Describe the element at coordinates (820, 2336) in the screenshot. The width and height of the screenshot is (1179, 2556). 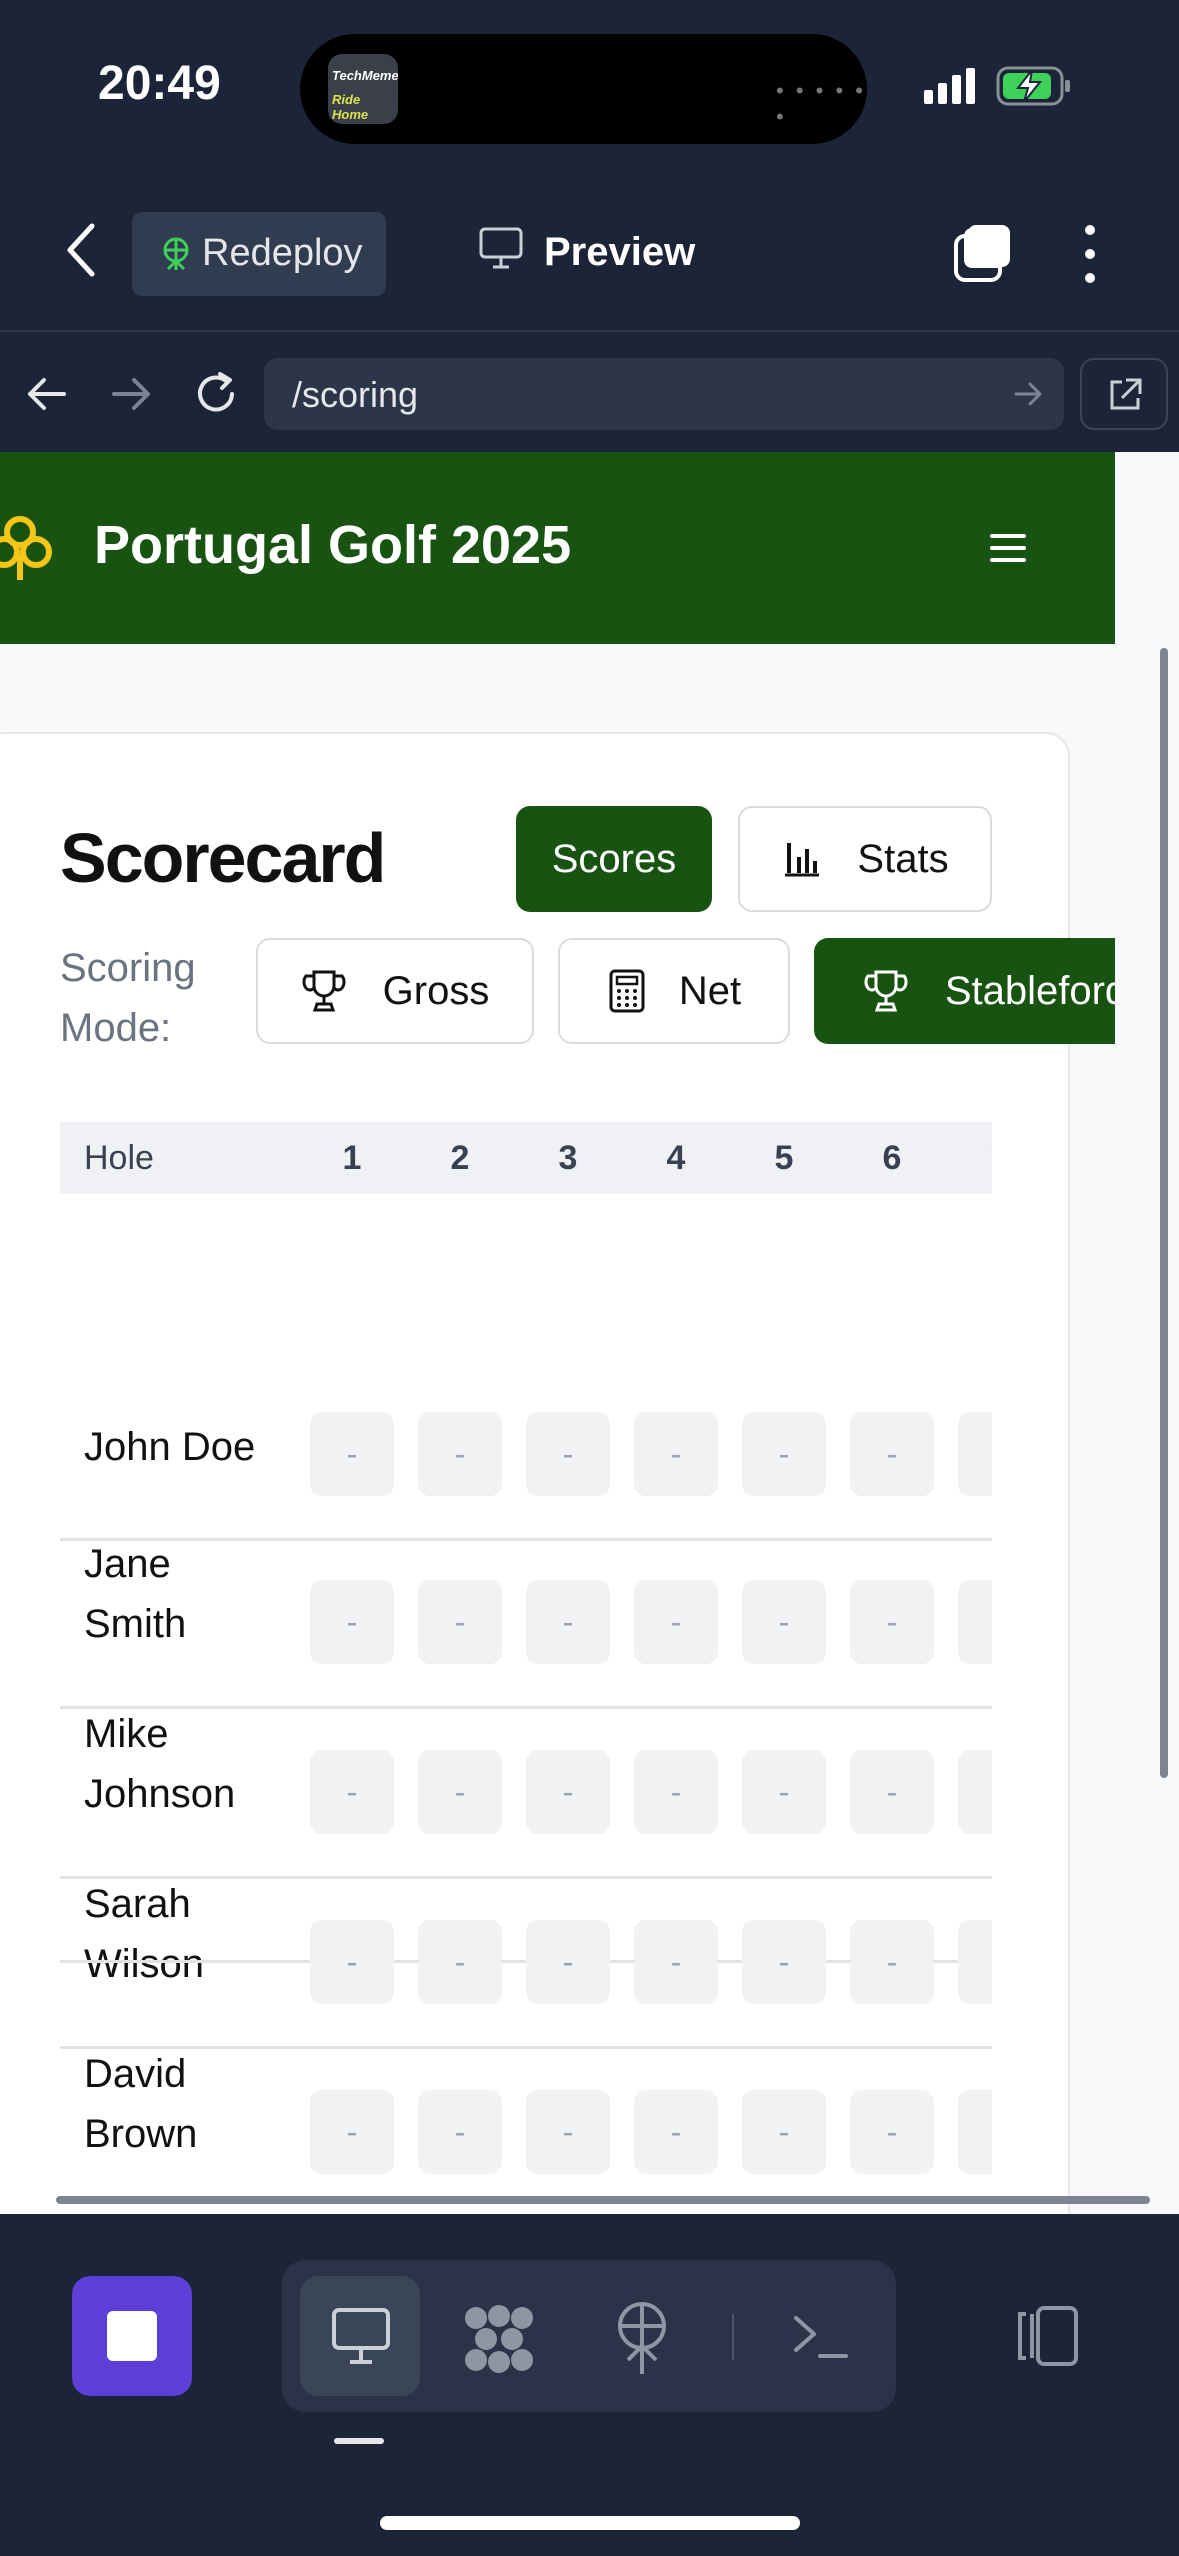
I see `terminal-icon` at that location.